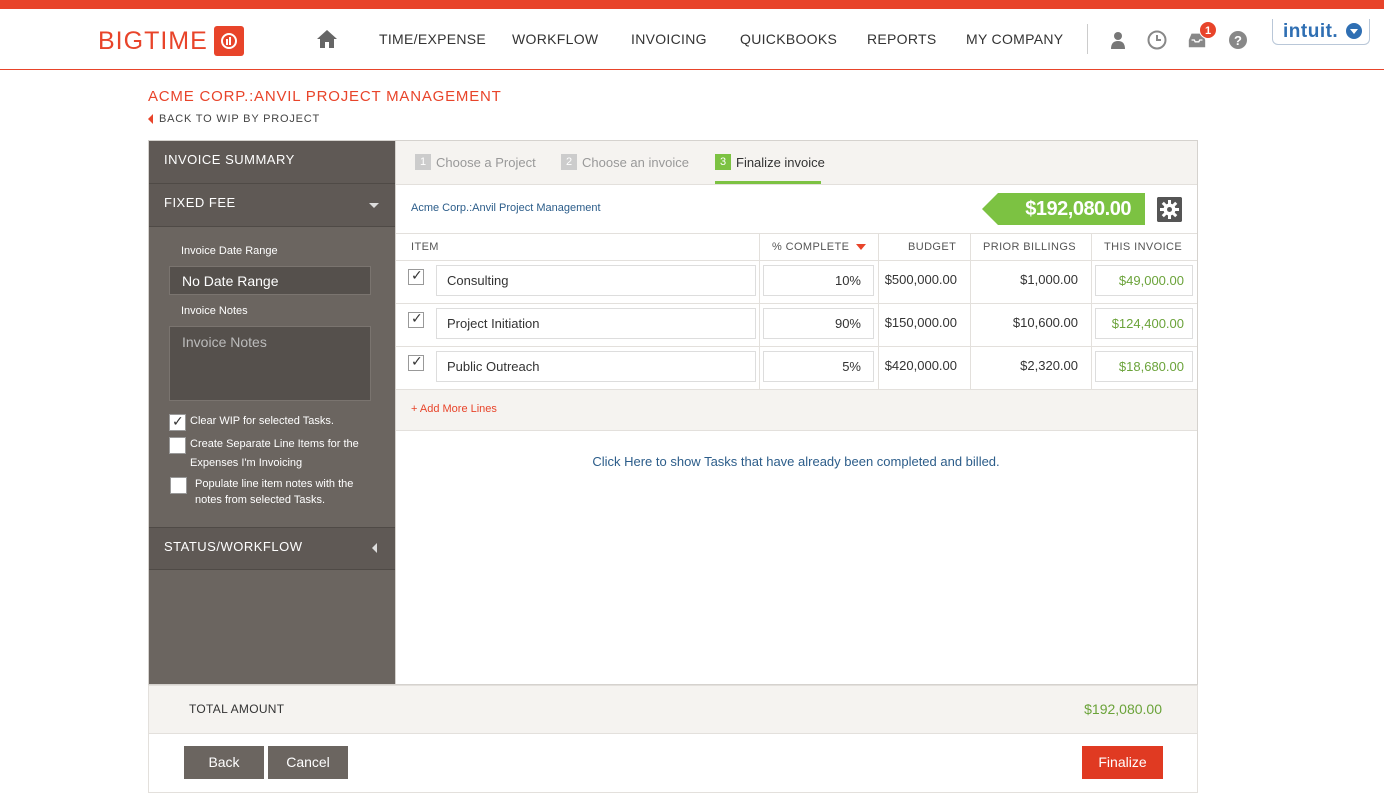  I want to click on date-range-label: Invoice Date Range, so click(229, 251).